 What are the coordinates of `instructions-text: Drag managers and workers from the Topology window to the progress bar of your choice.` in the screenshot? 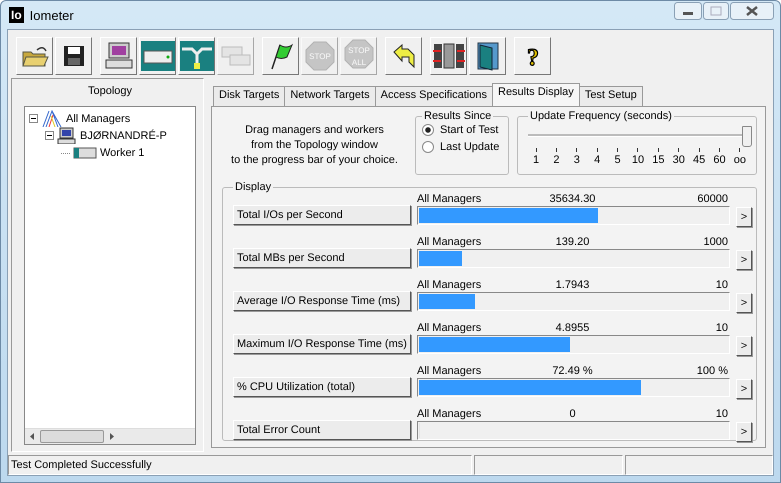 It's located at (314, 145).